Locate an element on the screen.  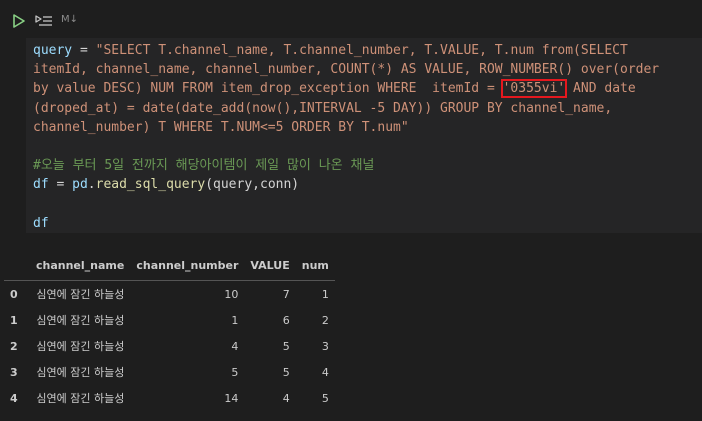
highlighted-item-id: '0355vi' is located at coordinates (534, 89).